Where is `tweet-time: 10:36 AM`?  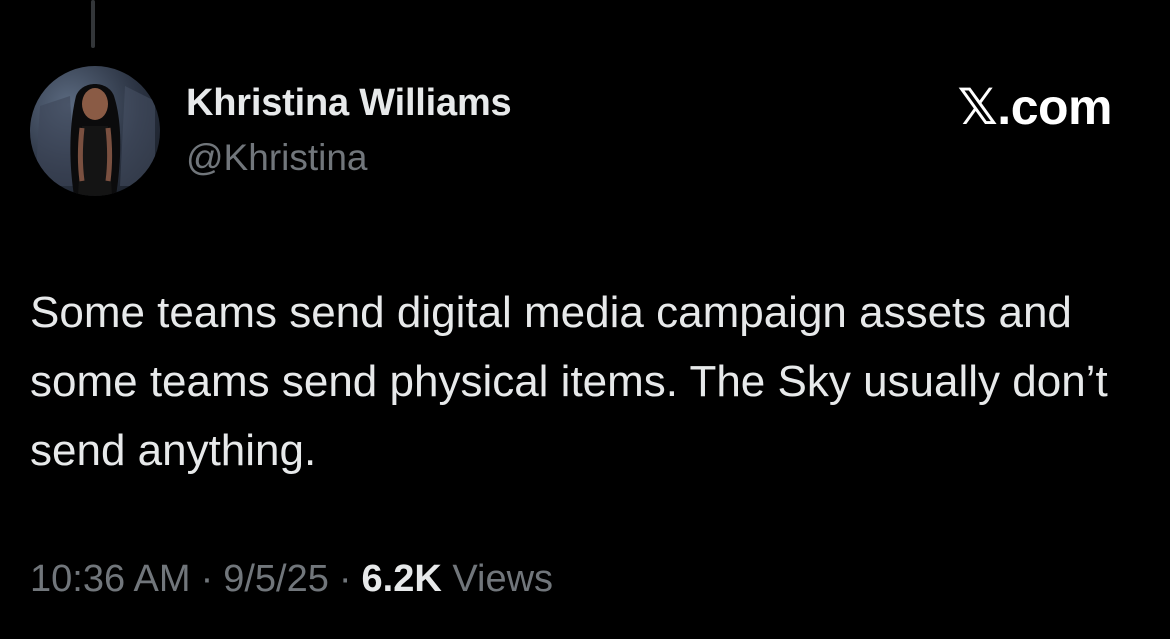 tweet-time: 10:36 AM is located at coordinates (110, 579).